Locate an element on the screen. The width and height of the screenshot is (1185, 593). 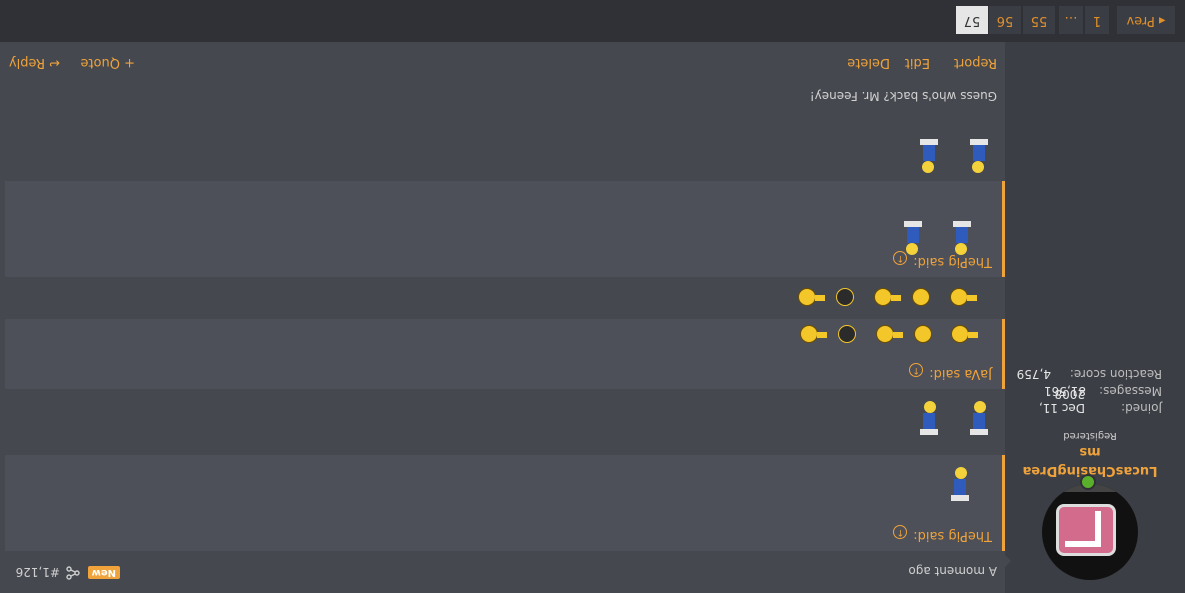
page-57-current: 57 is located at coordinates (972, 20).